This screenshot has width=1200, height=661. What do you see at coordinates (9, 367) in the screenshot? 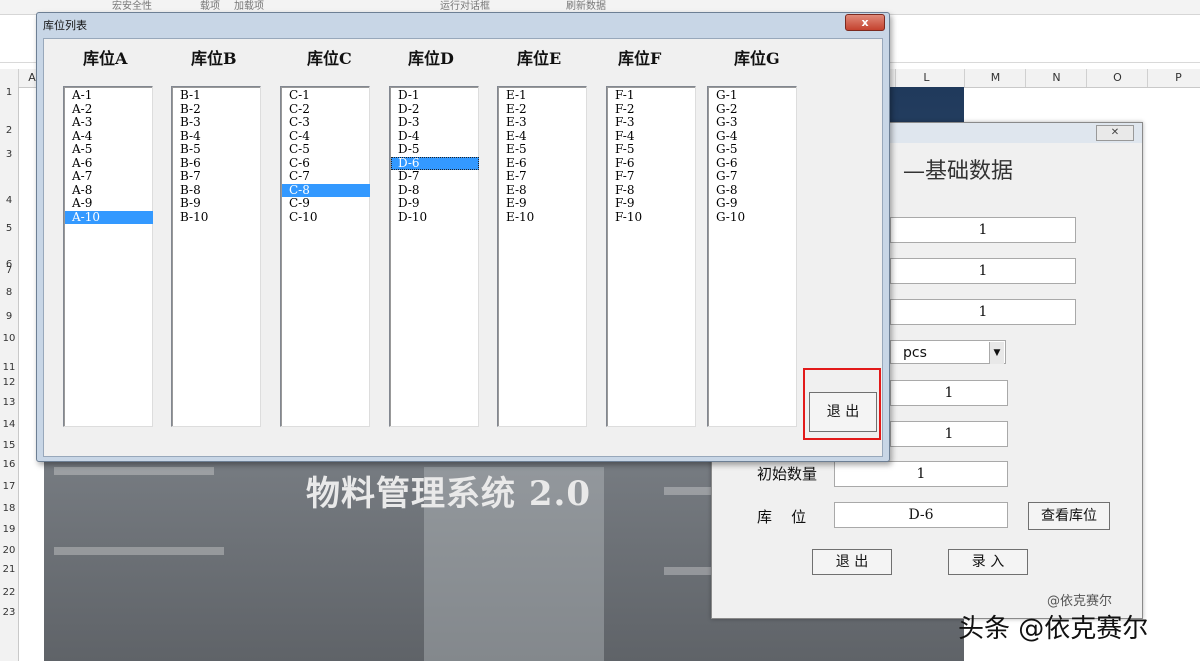
I see `row-header: 11` at bounding box center [9, 367].